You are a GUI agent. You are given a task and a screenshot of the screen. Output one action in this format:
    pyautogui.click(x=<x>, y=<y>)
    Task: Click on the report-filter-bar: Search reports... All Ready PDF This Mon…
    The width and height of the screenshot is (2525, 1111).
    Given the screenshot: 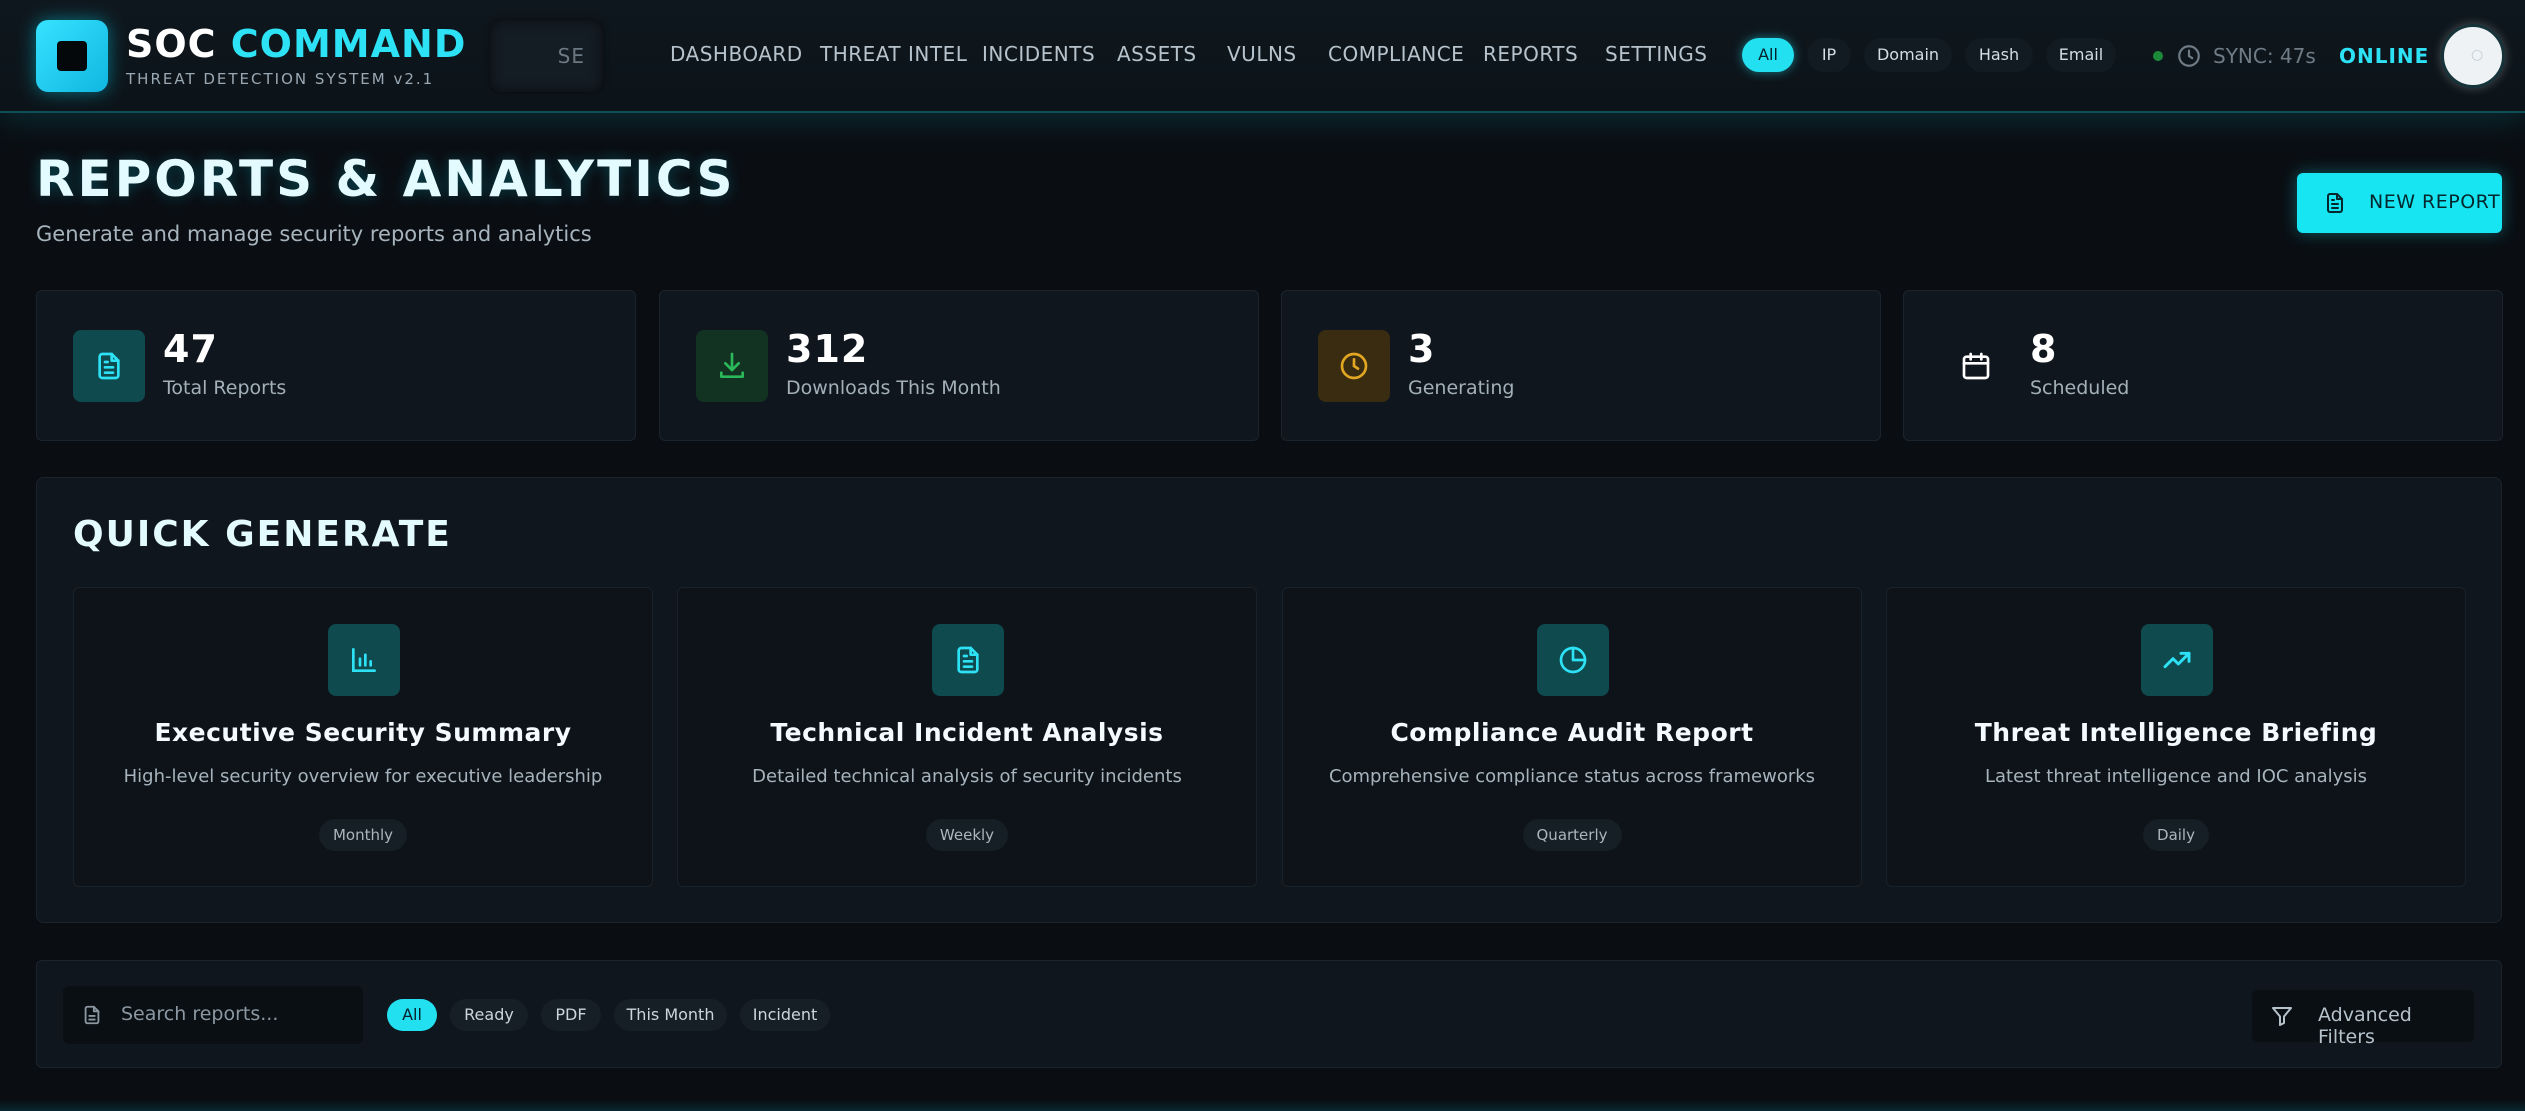 What is the action you would take?
    pyautogui.click(x=1269, y=1014)
    